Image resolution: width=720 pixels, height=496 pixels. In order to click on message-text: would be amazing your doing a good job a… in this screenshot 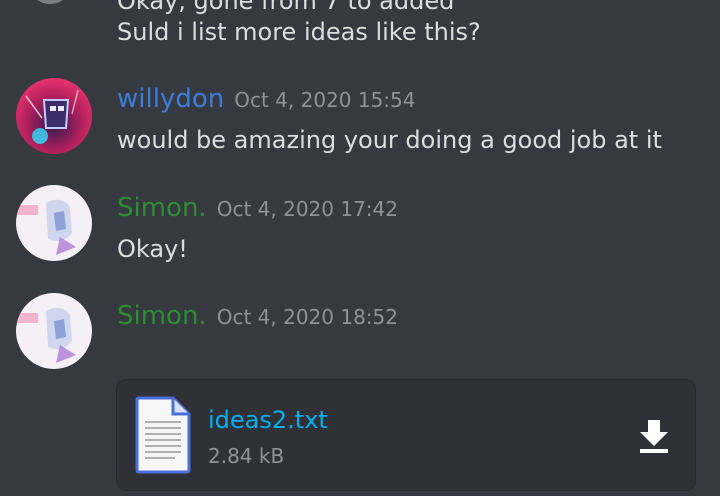, I will do `click(389, 140)`.